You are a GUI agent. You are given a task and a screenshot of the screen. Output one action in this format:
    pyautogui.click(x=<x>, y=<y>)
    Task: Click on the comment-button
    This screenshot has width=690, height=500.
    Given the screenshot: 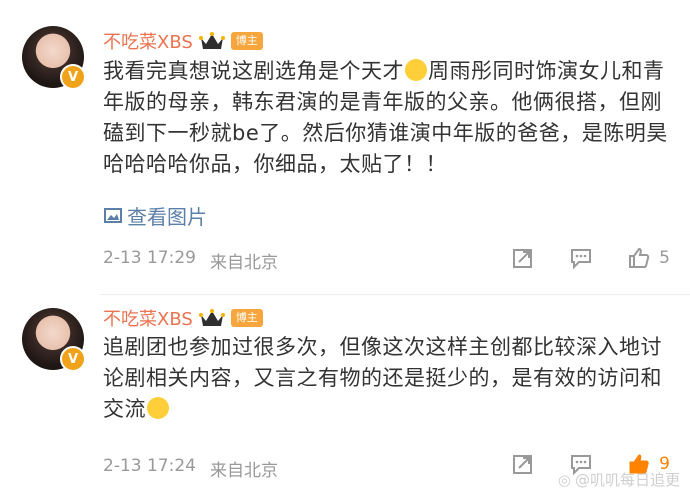 What is the action you would take?
    pyautogui.click(x=581, y=258)
    